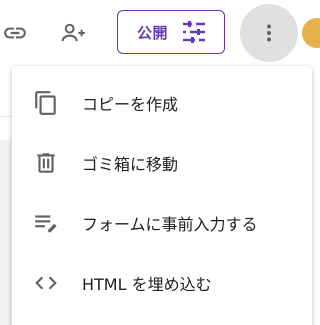 This screenshot has width=320, height=325. I want to click on menu-item-move-to-trash: ゴミ箱に移動, so click(160, 163).